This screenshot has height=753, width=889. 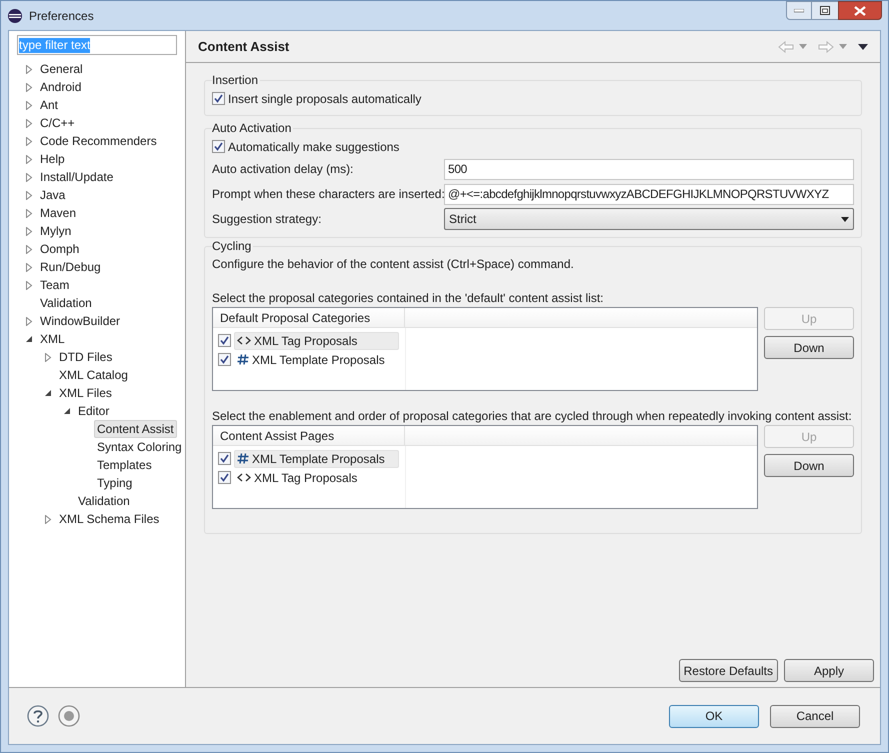 I want to click on tree-item: Install/Update, so click(x=76, y=177).